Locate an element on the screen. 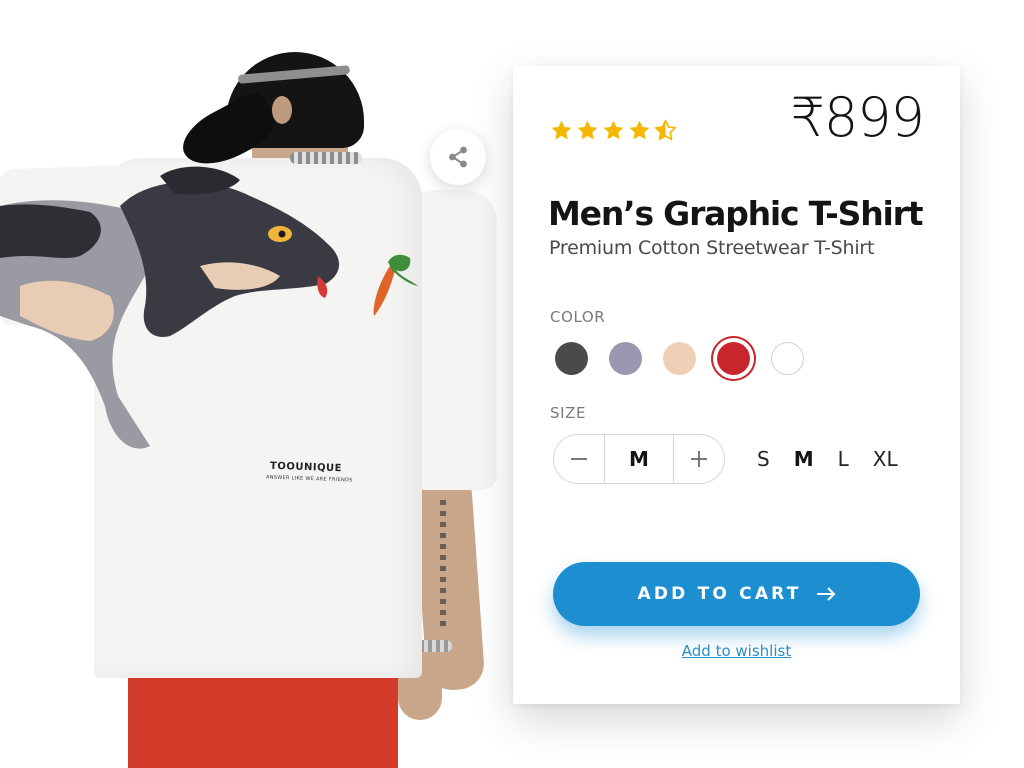 This screenshot has height=768, width=1024. wishlist-container: Add to wishlist is located at coordinates (736, 650).